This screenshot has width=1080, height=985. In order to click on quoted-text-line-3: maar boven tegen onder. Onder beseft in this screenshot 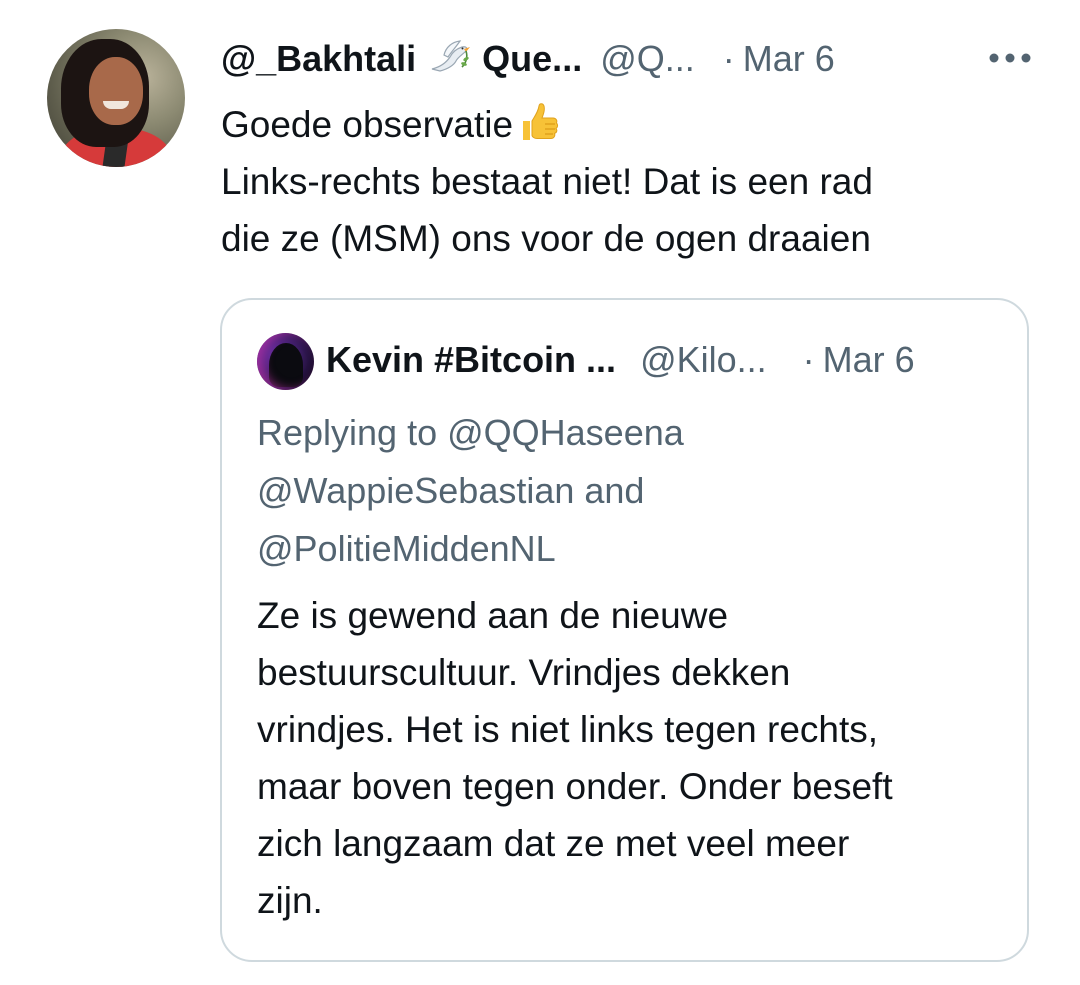, I will do `click(575, 786)`.